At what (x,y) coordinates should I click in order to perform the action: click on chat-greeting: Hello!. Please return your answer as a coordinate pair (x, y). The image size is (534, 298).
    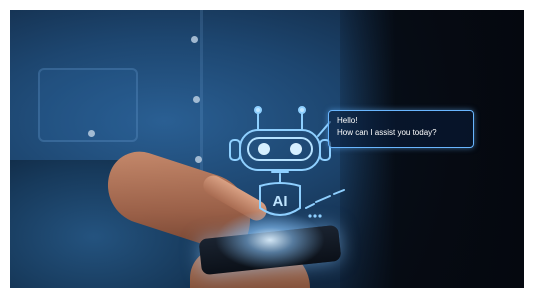
    Looking at the image, I should click on (347, 120).